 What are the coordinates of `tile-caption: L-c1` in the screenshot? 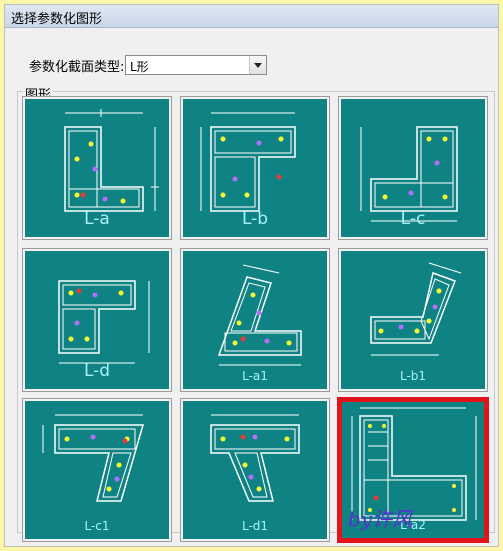 It's located at (97, 526).